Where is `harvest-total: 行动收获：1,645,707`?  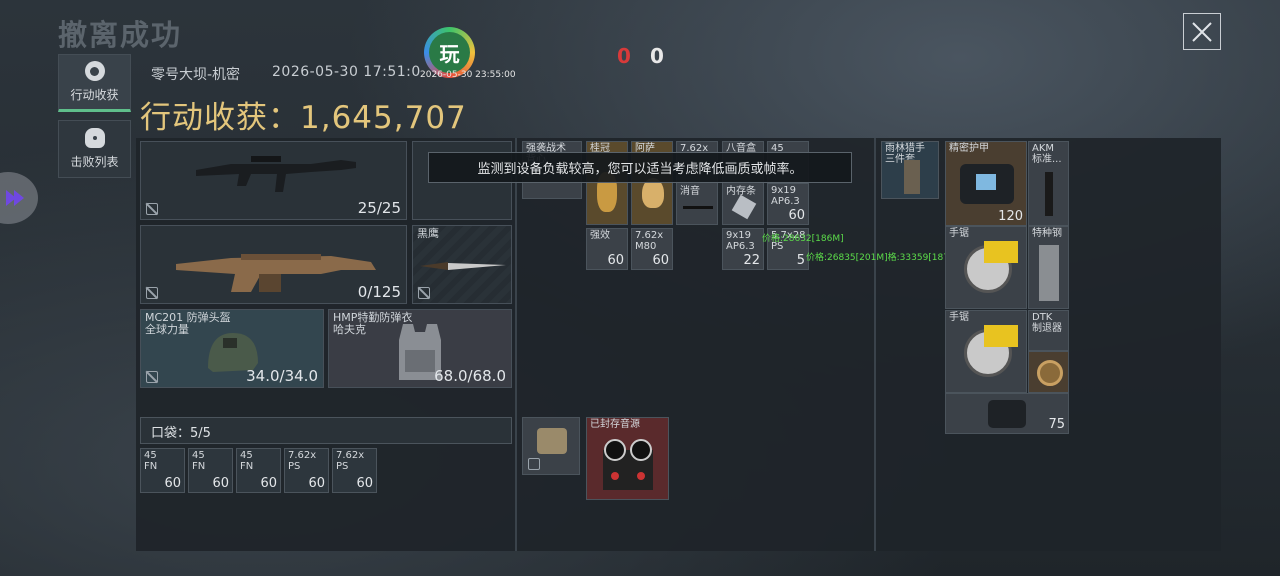 harvest-total: 行动收获：1,645,707 is located at coordinates (303, 114).